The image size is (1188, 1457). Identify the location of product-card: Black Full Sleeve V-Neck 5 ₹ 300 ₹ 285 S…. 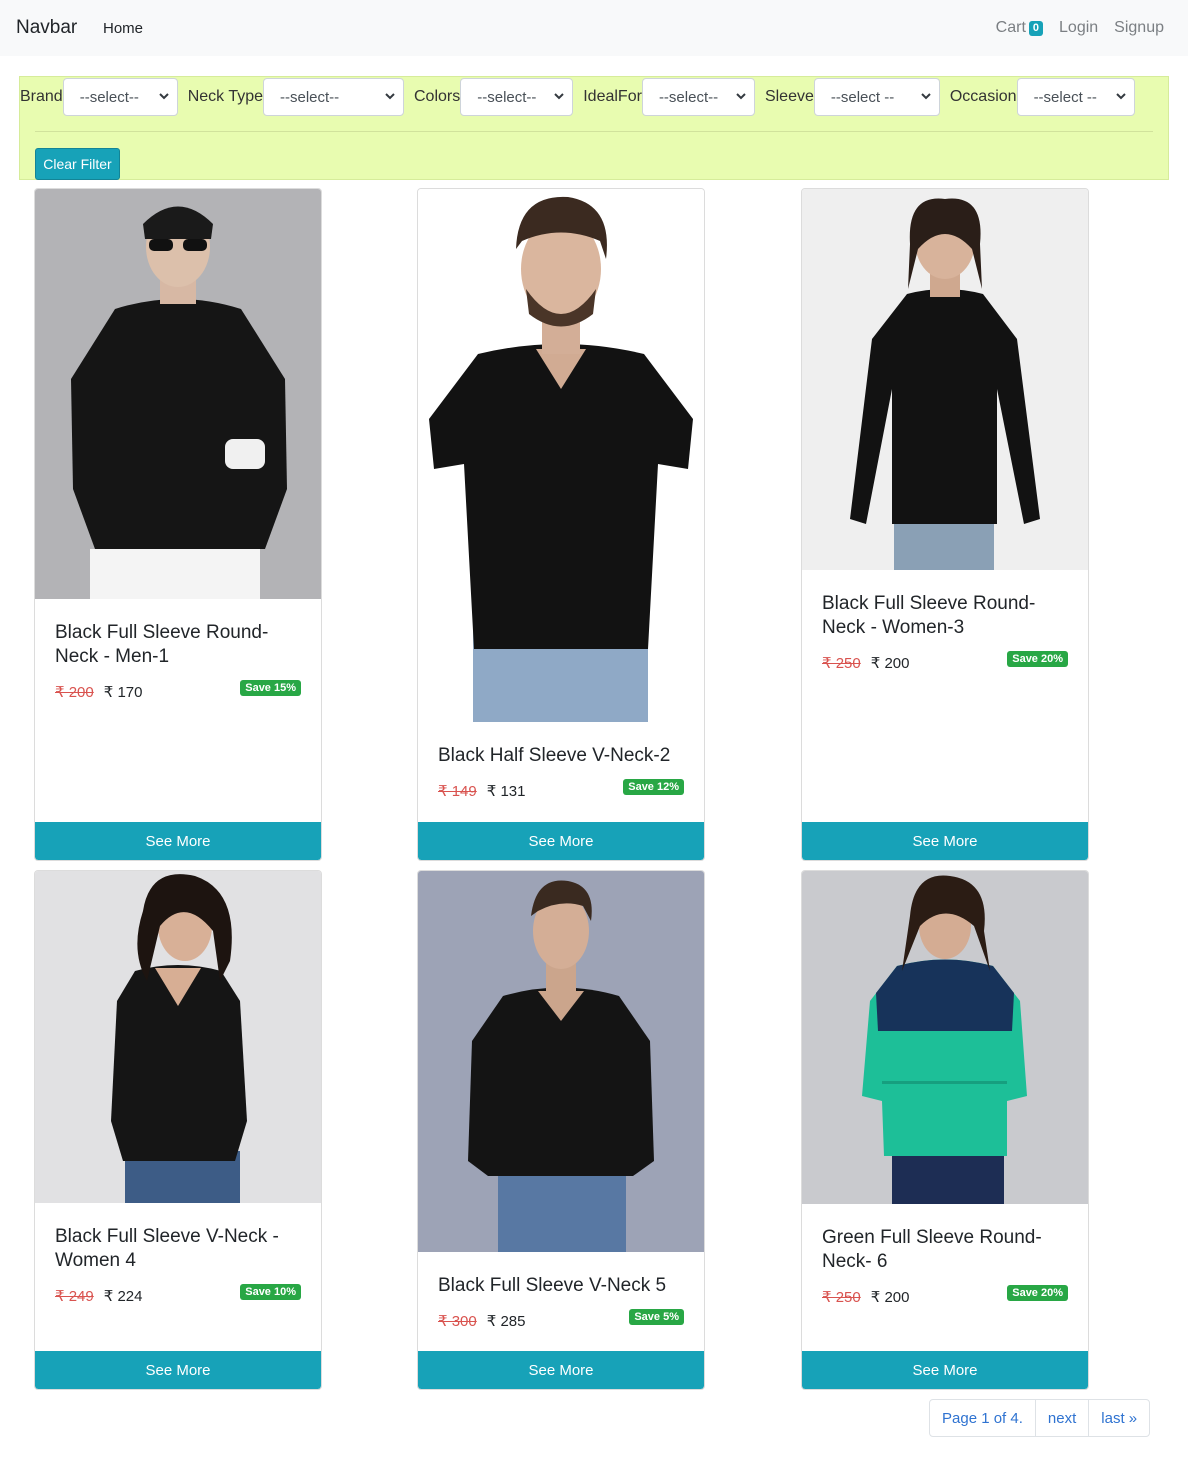
(561, 1130).